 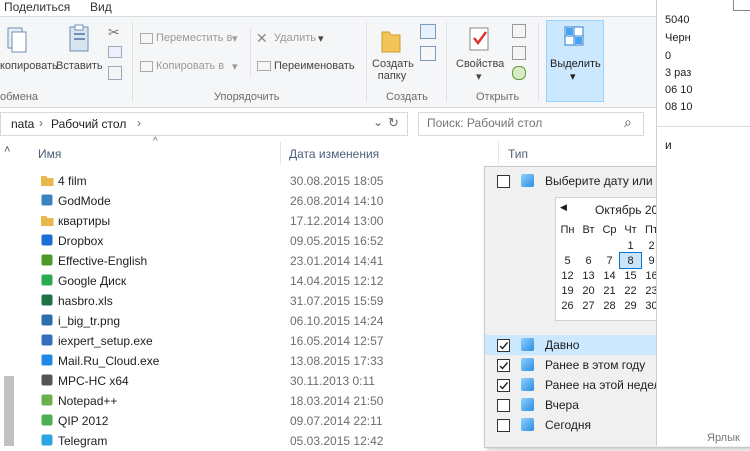 I want to click on address-dropdown-icon: ⌄, so click(x=378, y=122).